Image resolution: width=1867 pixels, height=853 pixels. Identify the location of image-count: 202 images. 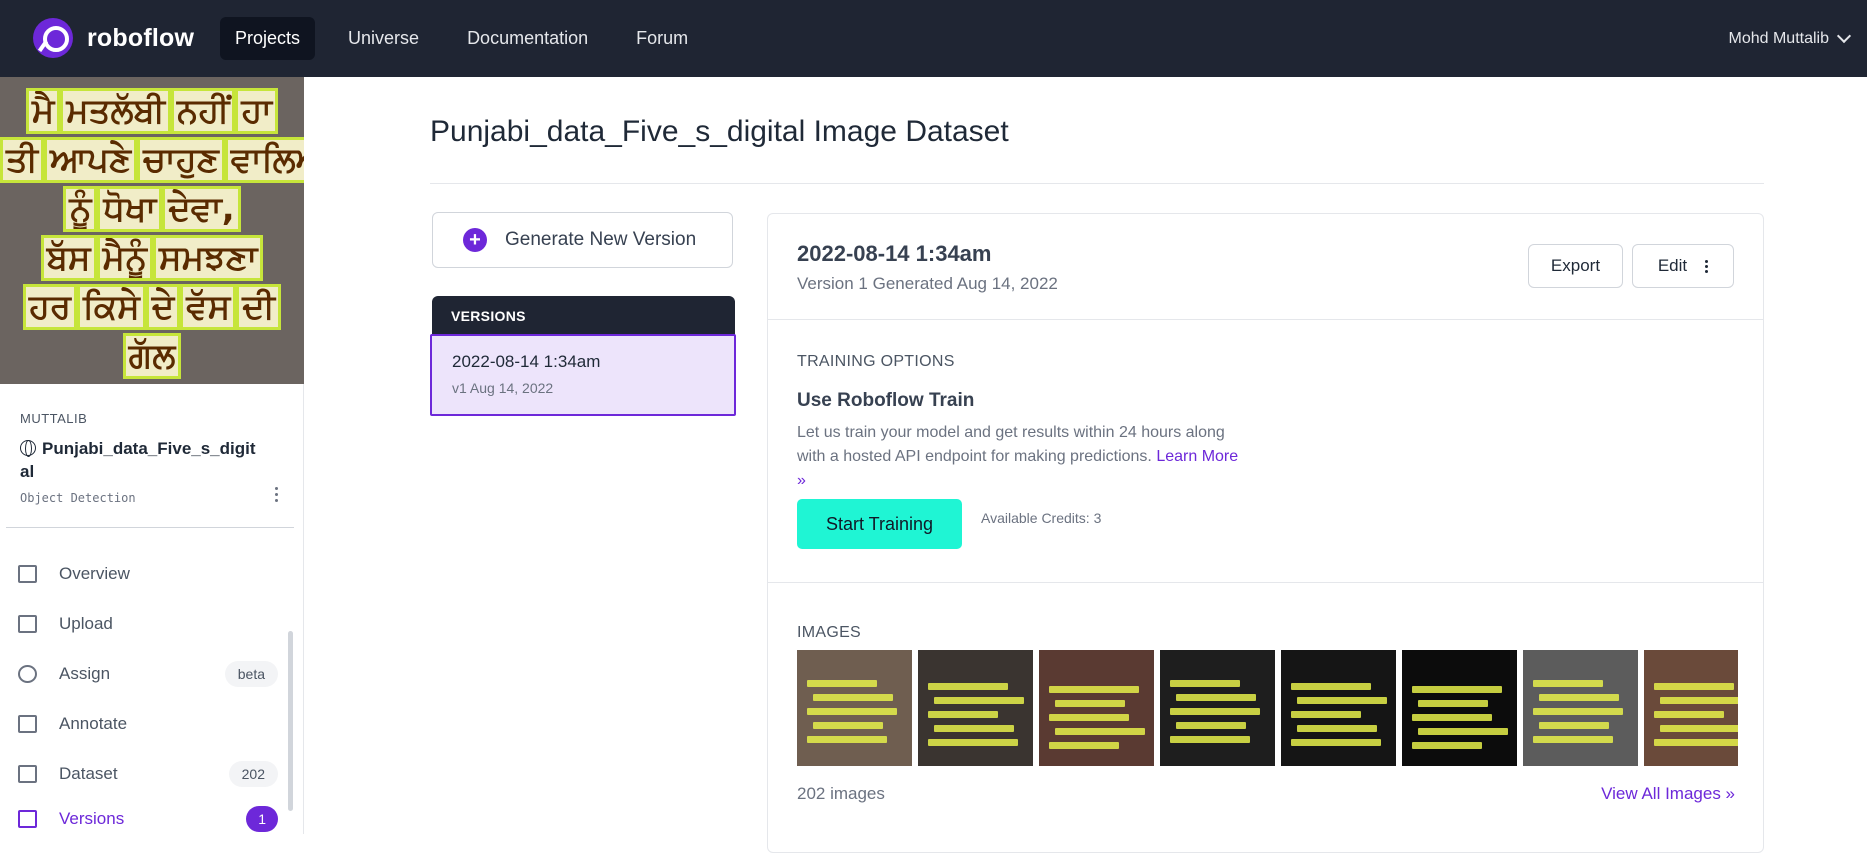
(841, 793).